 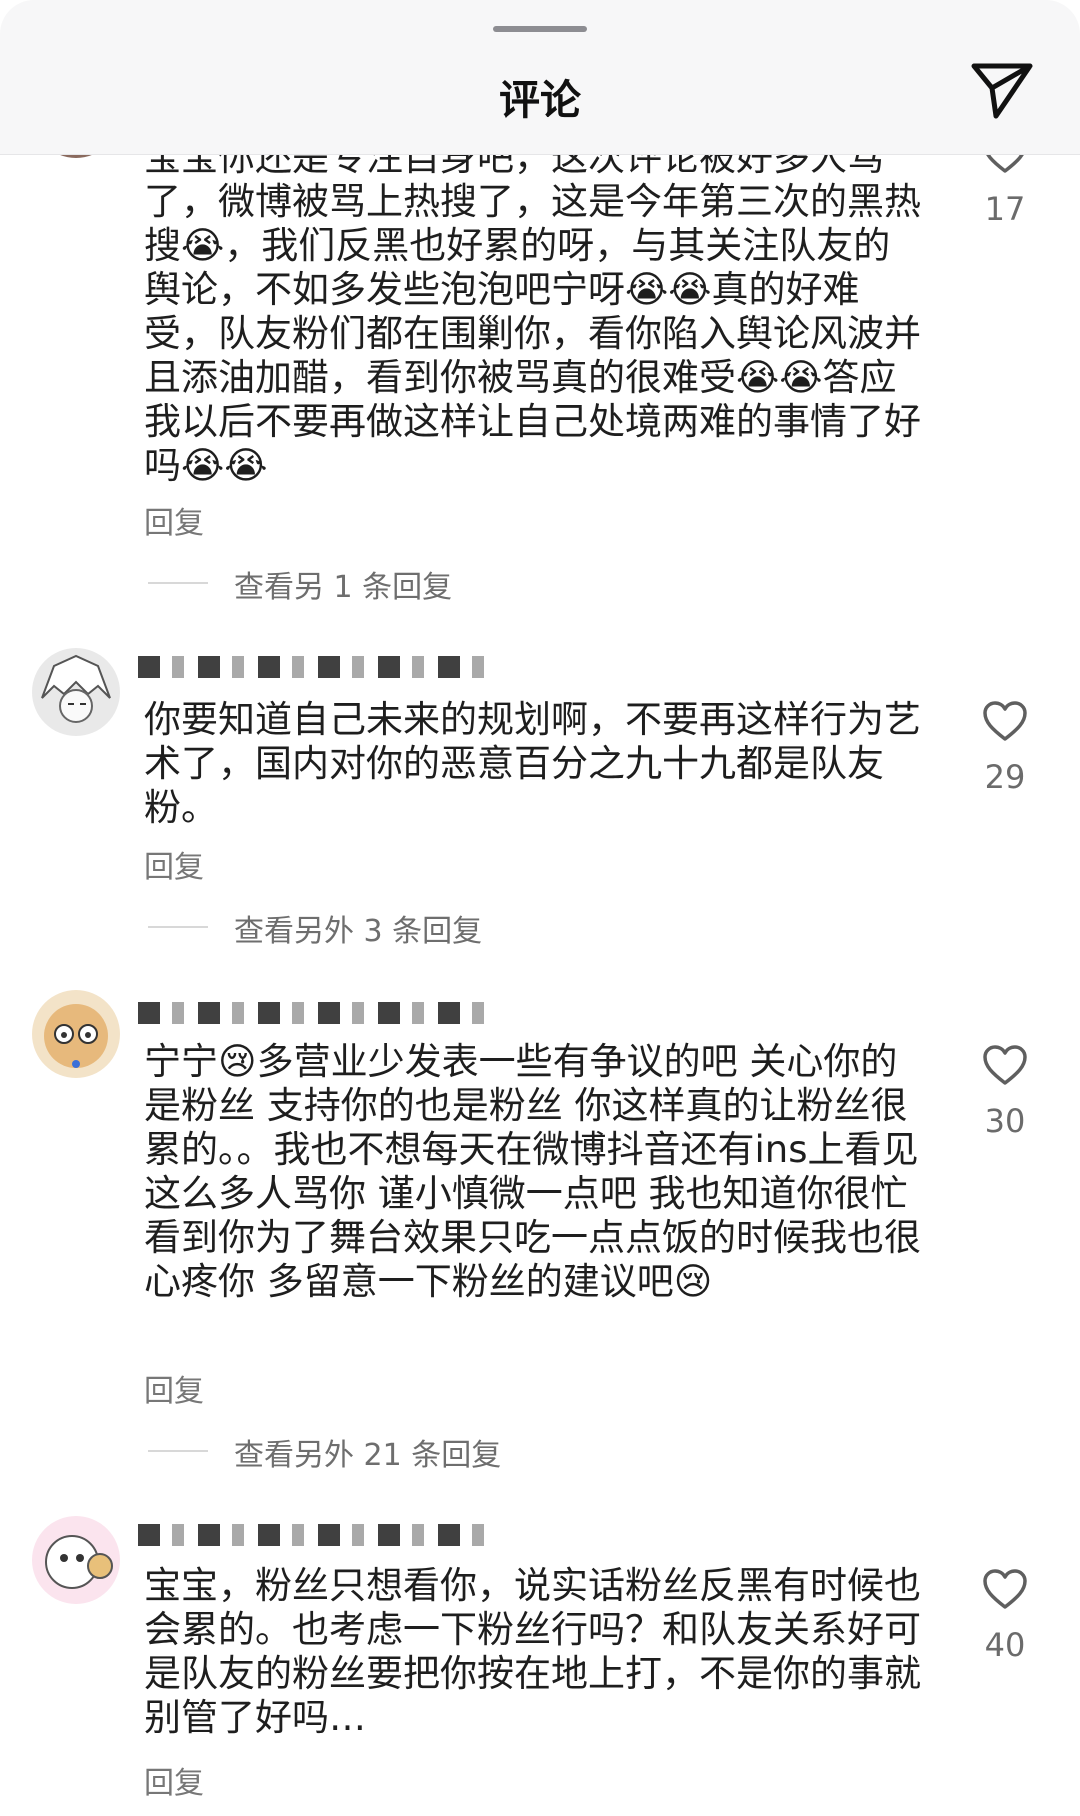 I want to click on comments-sheet-header: 评论, so click(x=540, y=77).